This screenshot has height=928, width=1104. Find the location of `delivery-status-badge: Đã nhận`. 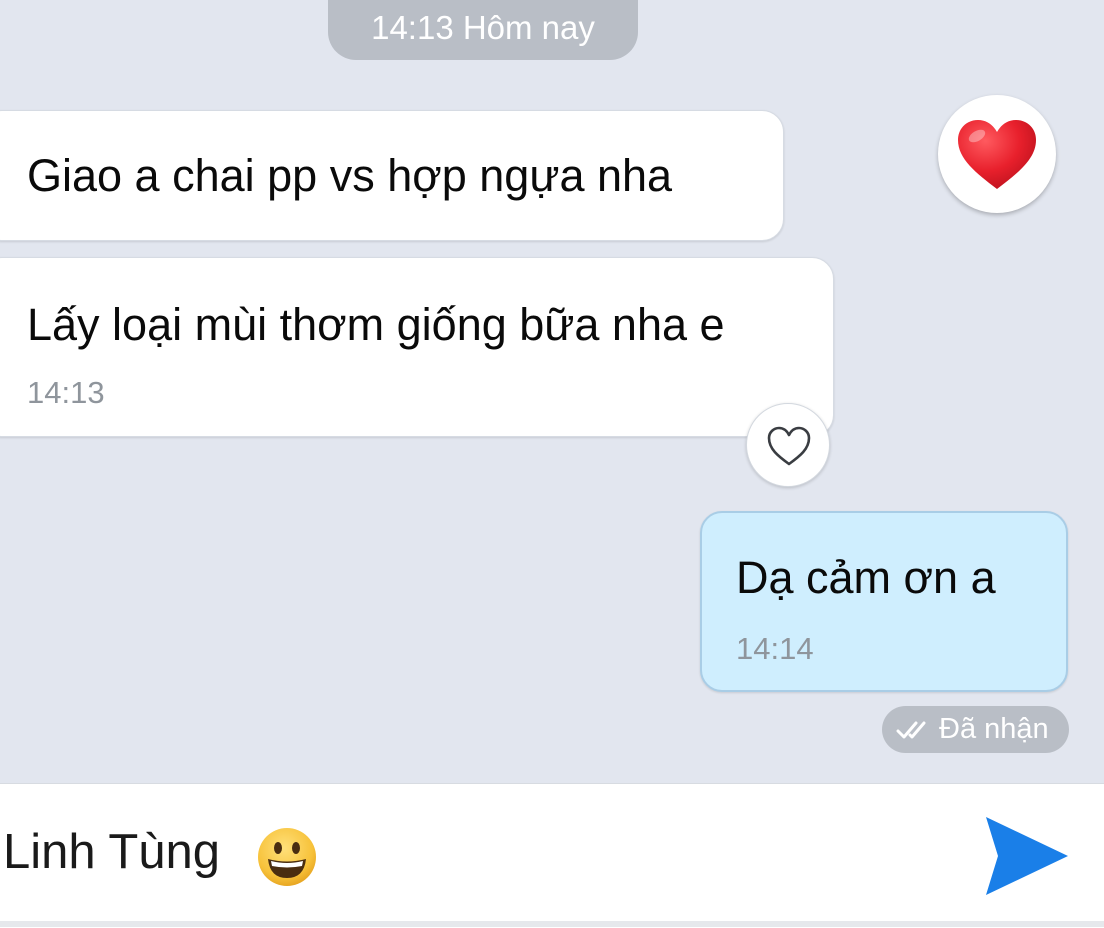

delivery-status-badge: Đã nhận is located at coordinates (975, 729).